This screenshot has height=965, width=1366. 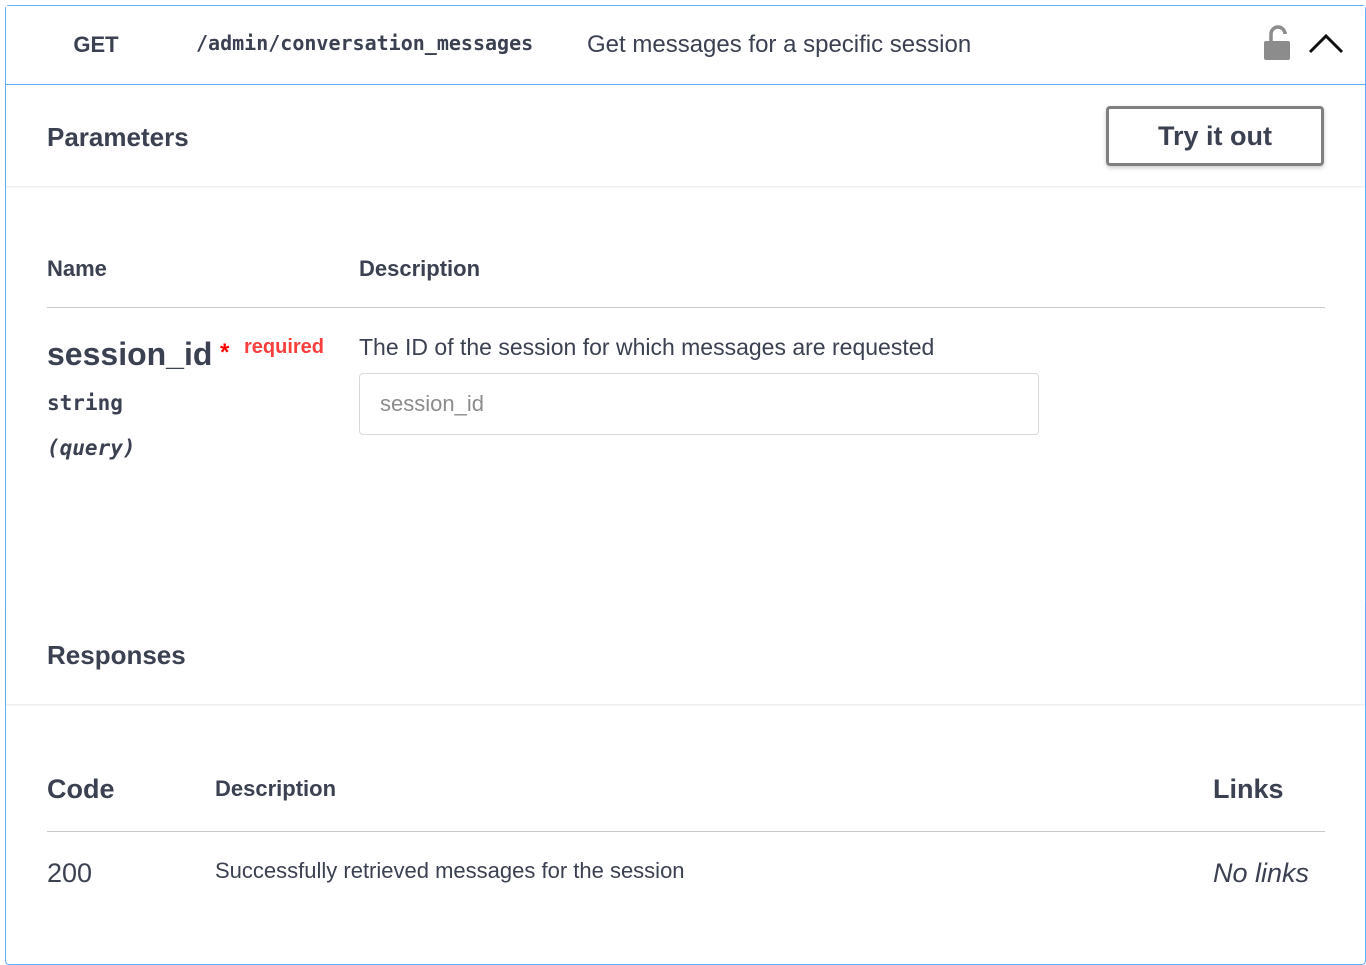 What do you see at coordinates (699, 404) in the screenshot?
I see `session-id-input` at bounding box center [699, 404].